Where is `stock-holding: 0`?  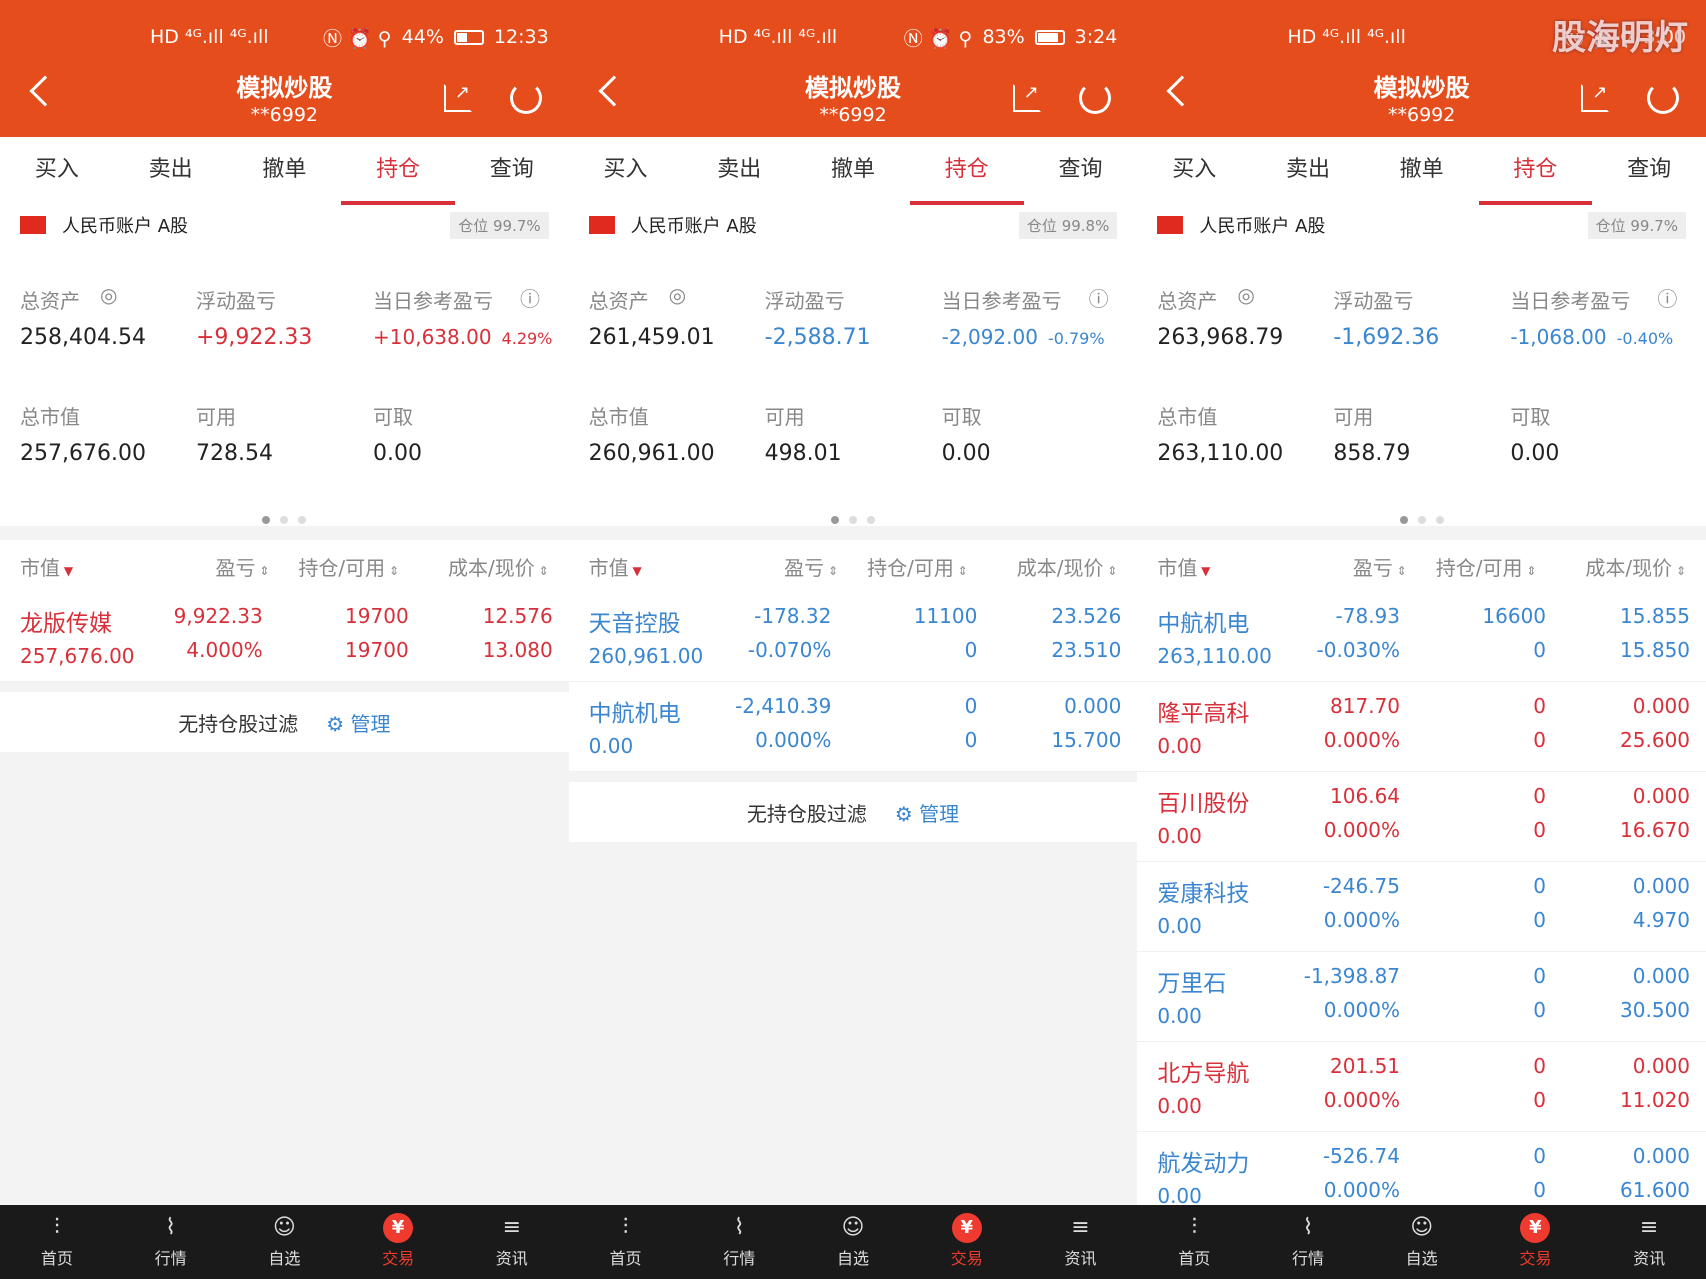 stock-holding: 0 is located at coordinates (1540, 706).